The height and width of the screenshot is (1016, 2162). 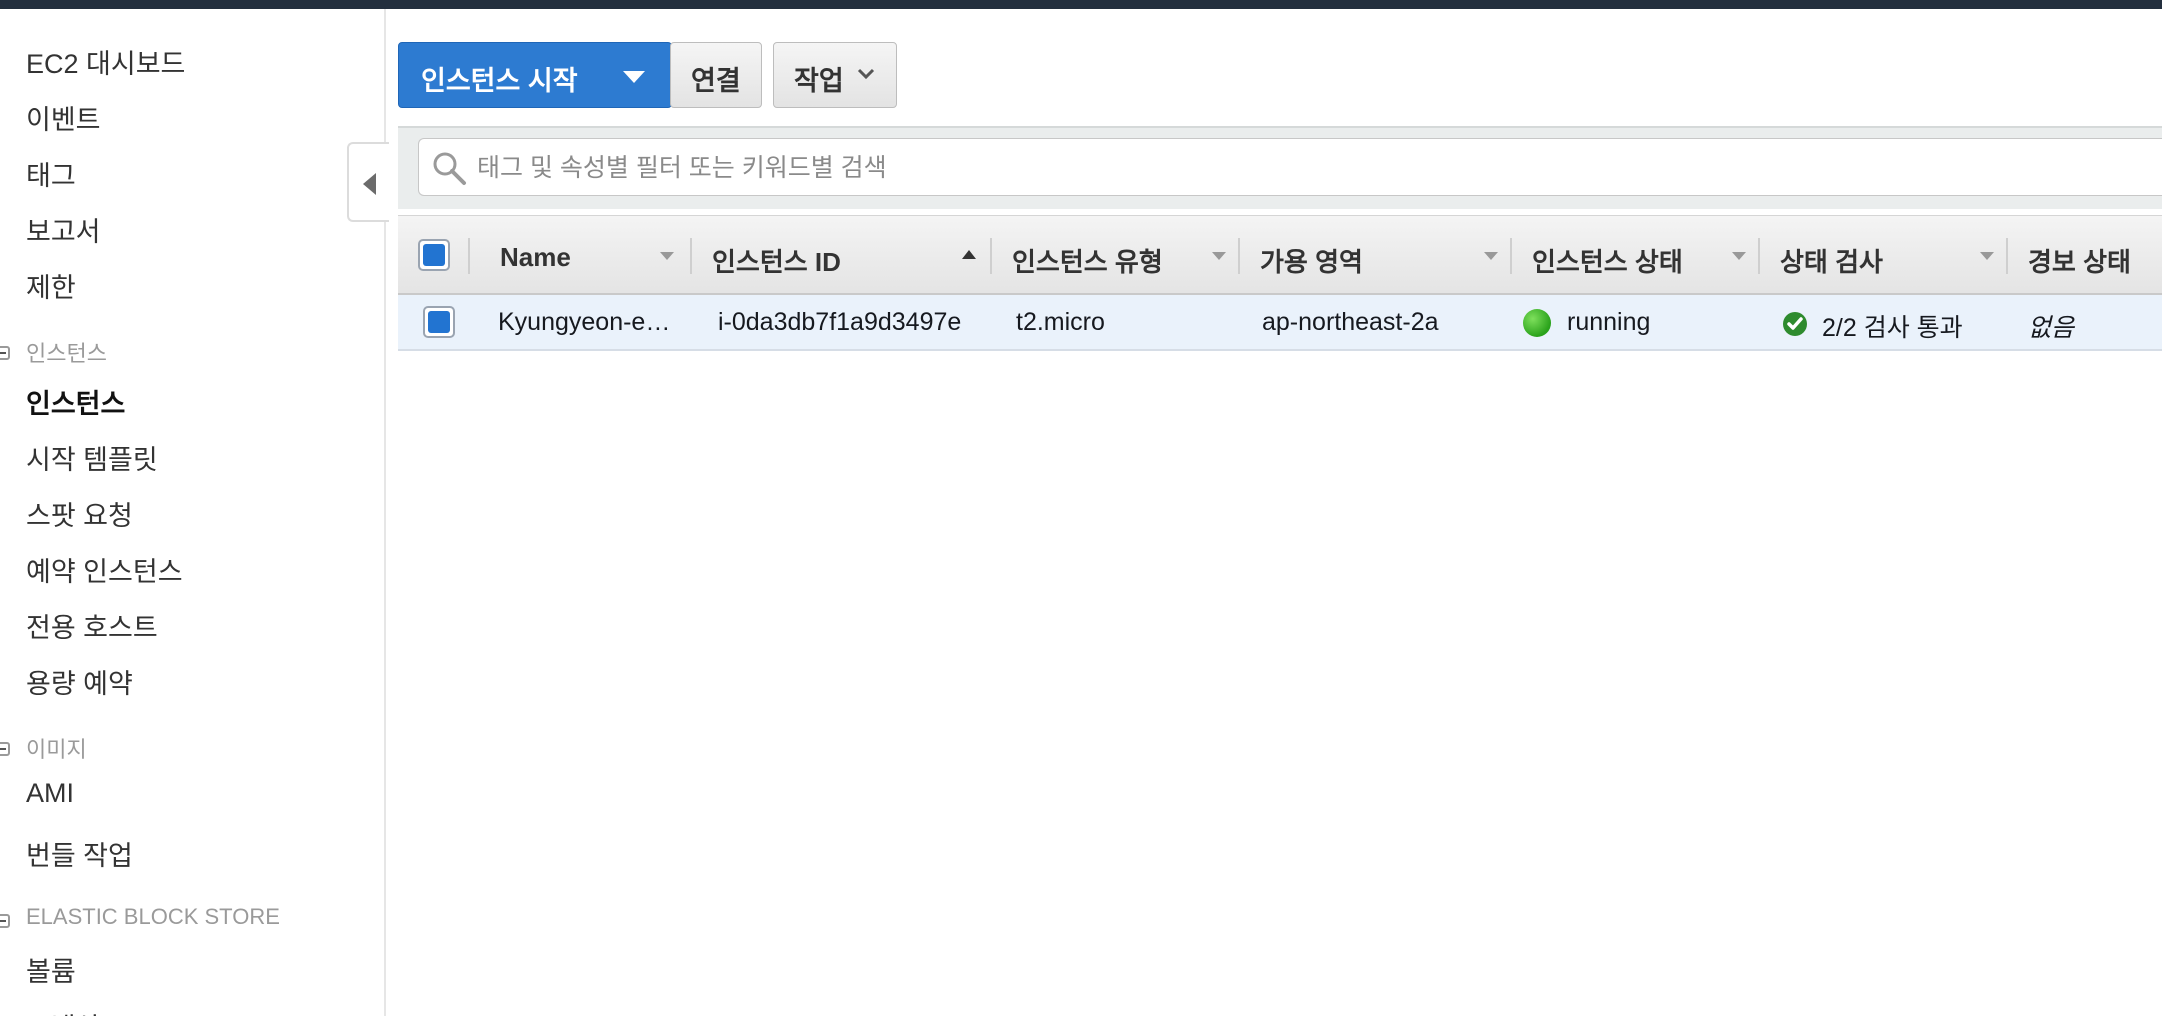 What do you see at coordinates (434, 255) in the screenshot?
I see `select-all-checkbox` at bounding box center [434, 255].